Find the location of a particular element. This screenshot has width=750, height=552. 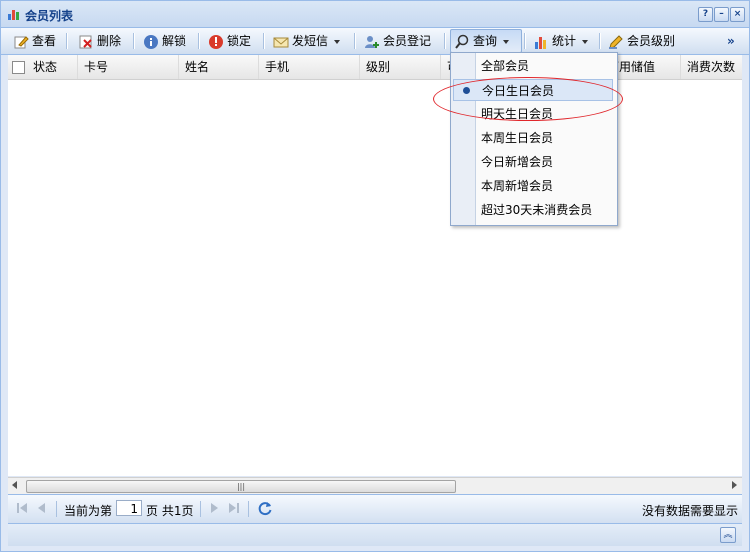

info-icon is located at coordinates (151, 41).